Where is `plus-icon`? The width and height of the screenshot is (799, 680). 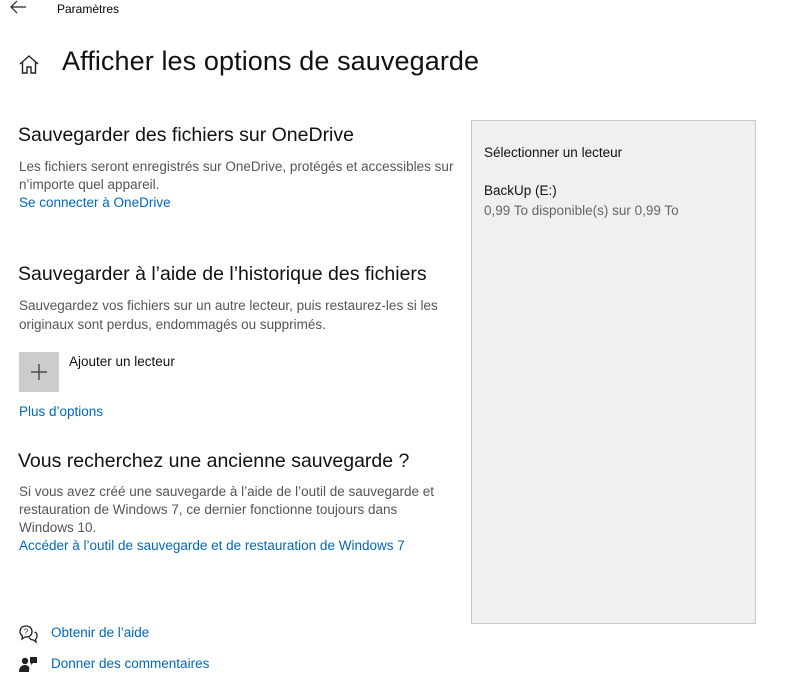 plus-icon is located at coordinates (39, 372).